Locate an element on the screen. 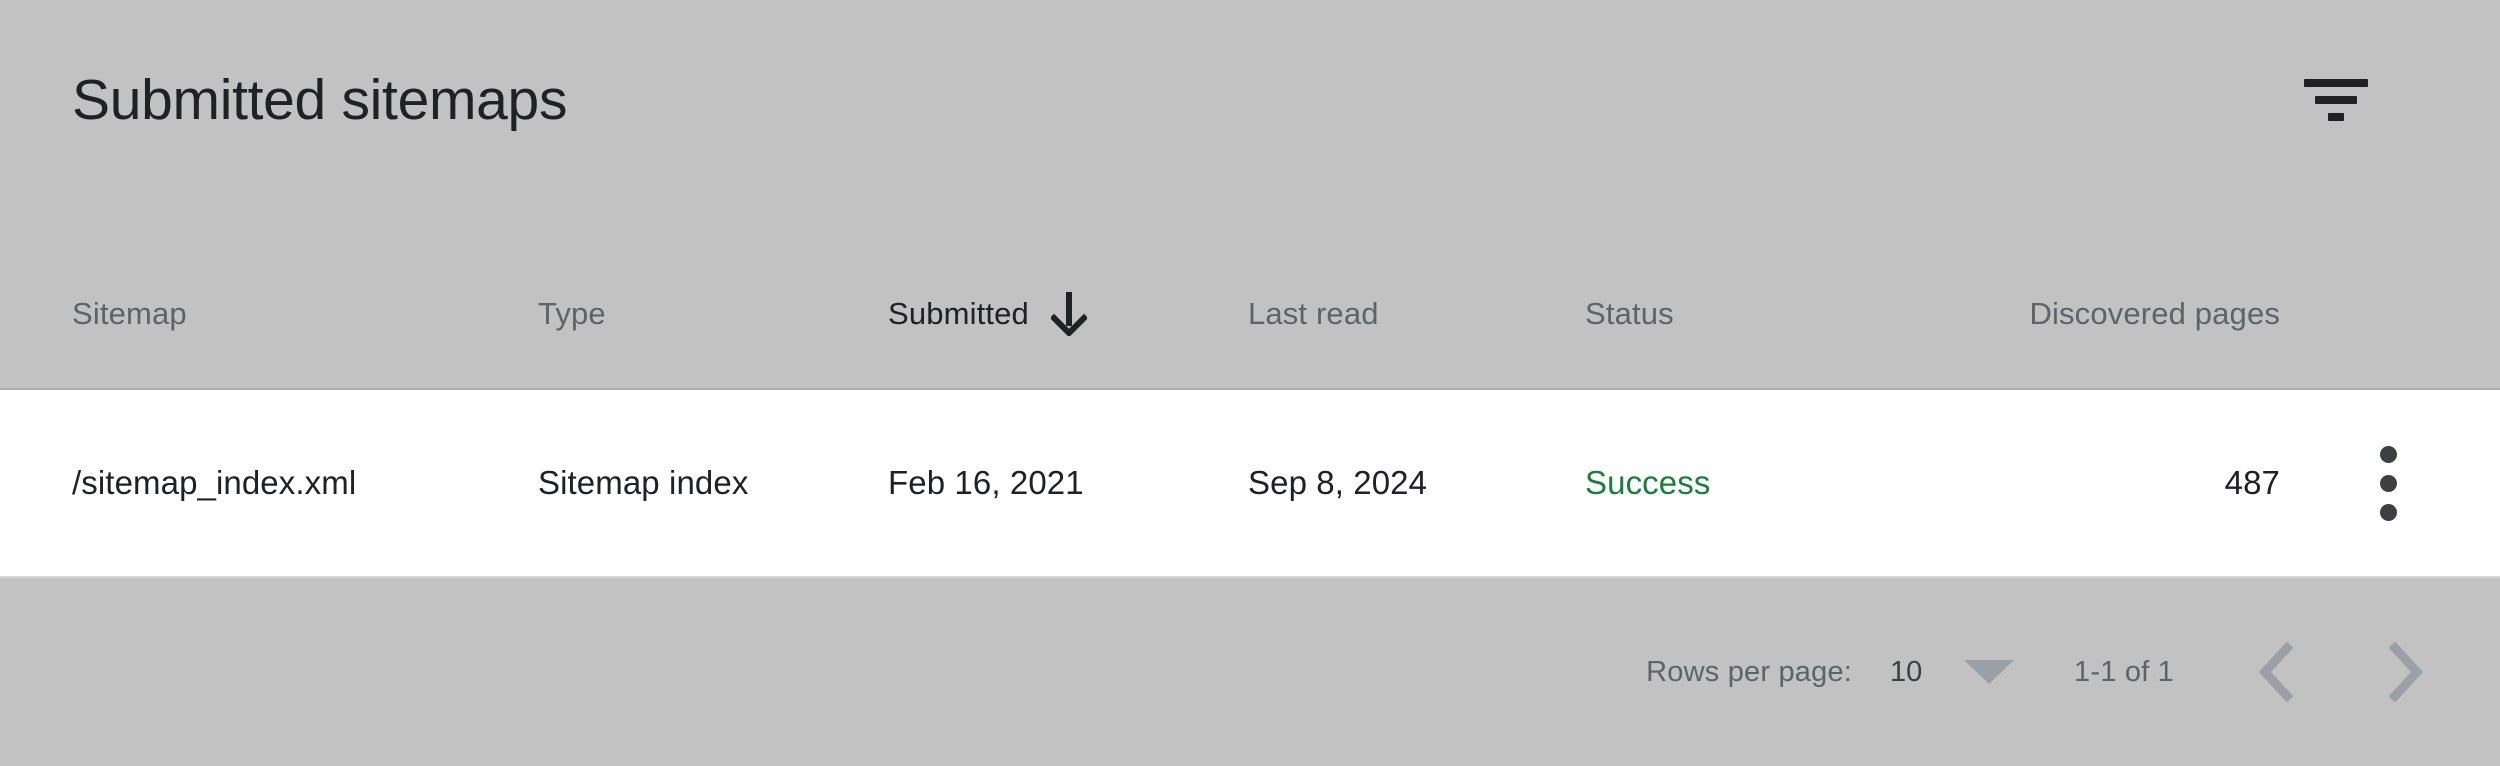 This screenshot has height=766, width=2500. column-header-discovered-pages-label: Discovered pages is located at coordinates (2154, 313).